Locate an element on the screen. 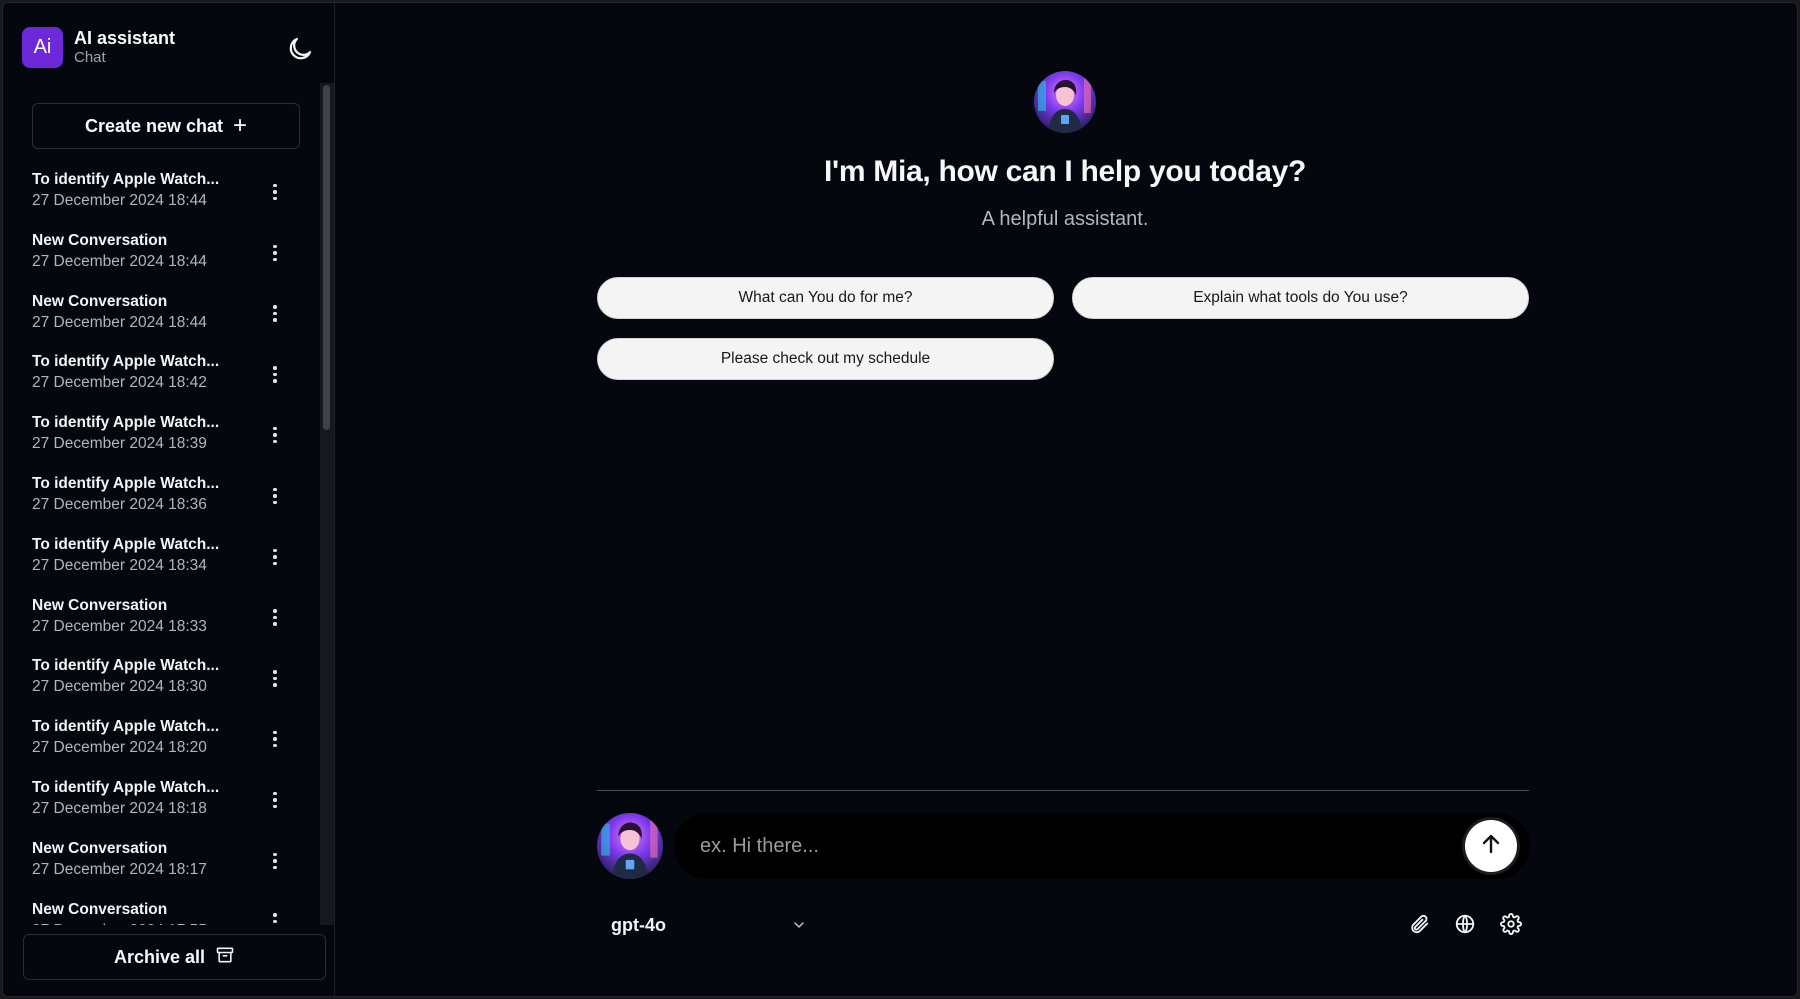 This screenshot has height=999, width=1800. arrow-up-icon is located at coordinates (1491, 846).